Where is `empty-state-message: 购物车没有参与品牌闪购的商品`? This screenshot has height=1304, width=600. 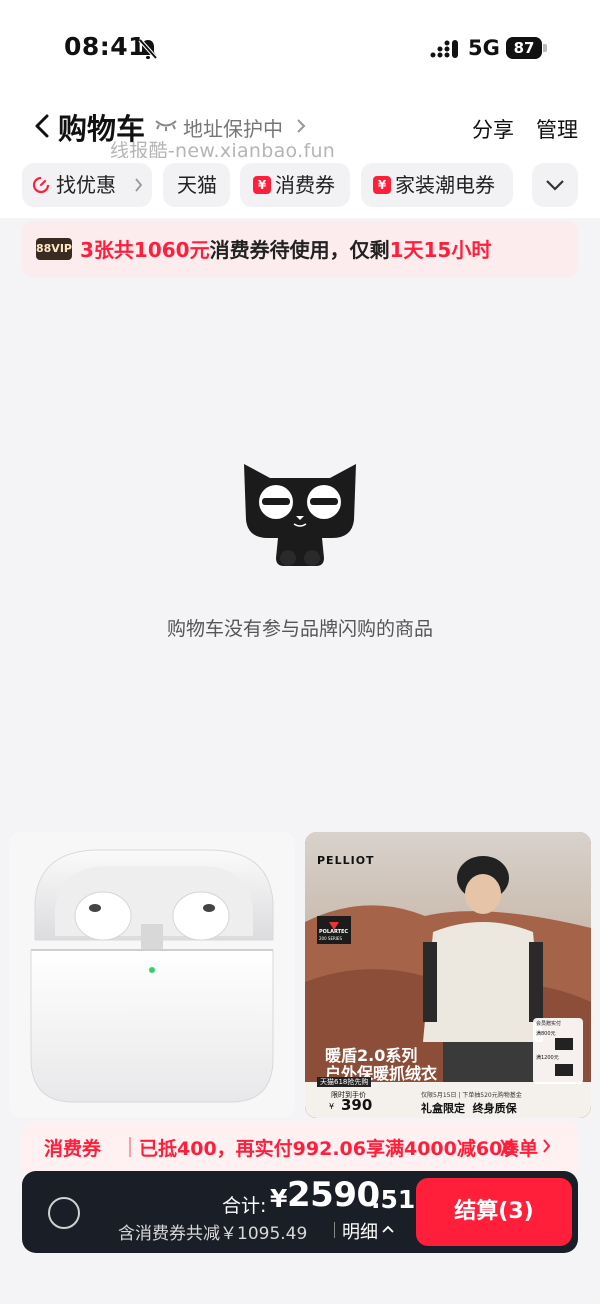
empty-state-message: 购物车没有参与品牌闪购的商品 is located at coordinates (299, 629).